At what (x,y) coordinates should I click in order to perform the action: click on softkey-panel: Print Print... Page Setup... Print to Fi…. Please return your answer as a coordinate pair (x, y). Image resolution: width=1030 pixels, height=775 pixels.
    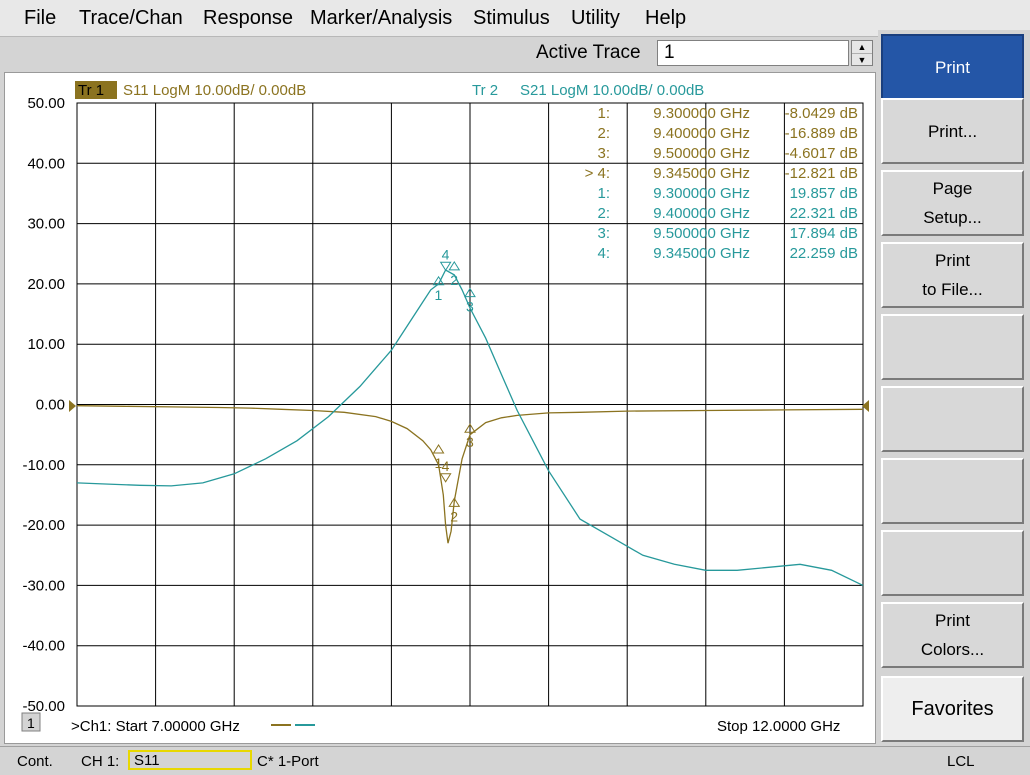
    Looking at the image, I should click on (954, 387).